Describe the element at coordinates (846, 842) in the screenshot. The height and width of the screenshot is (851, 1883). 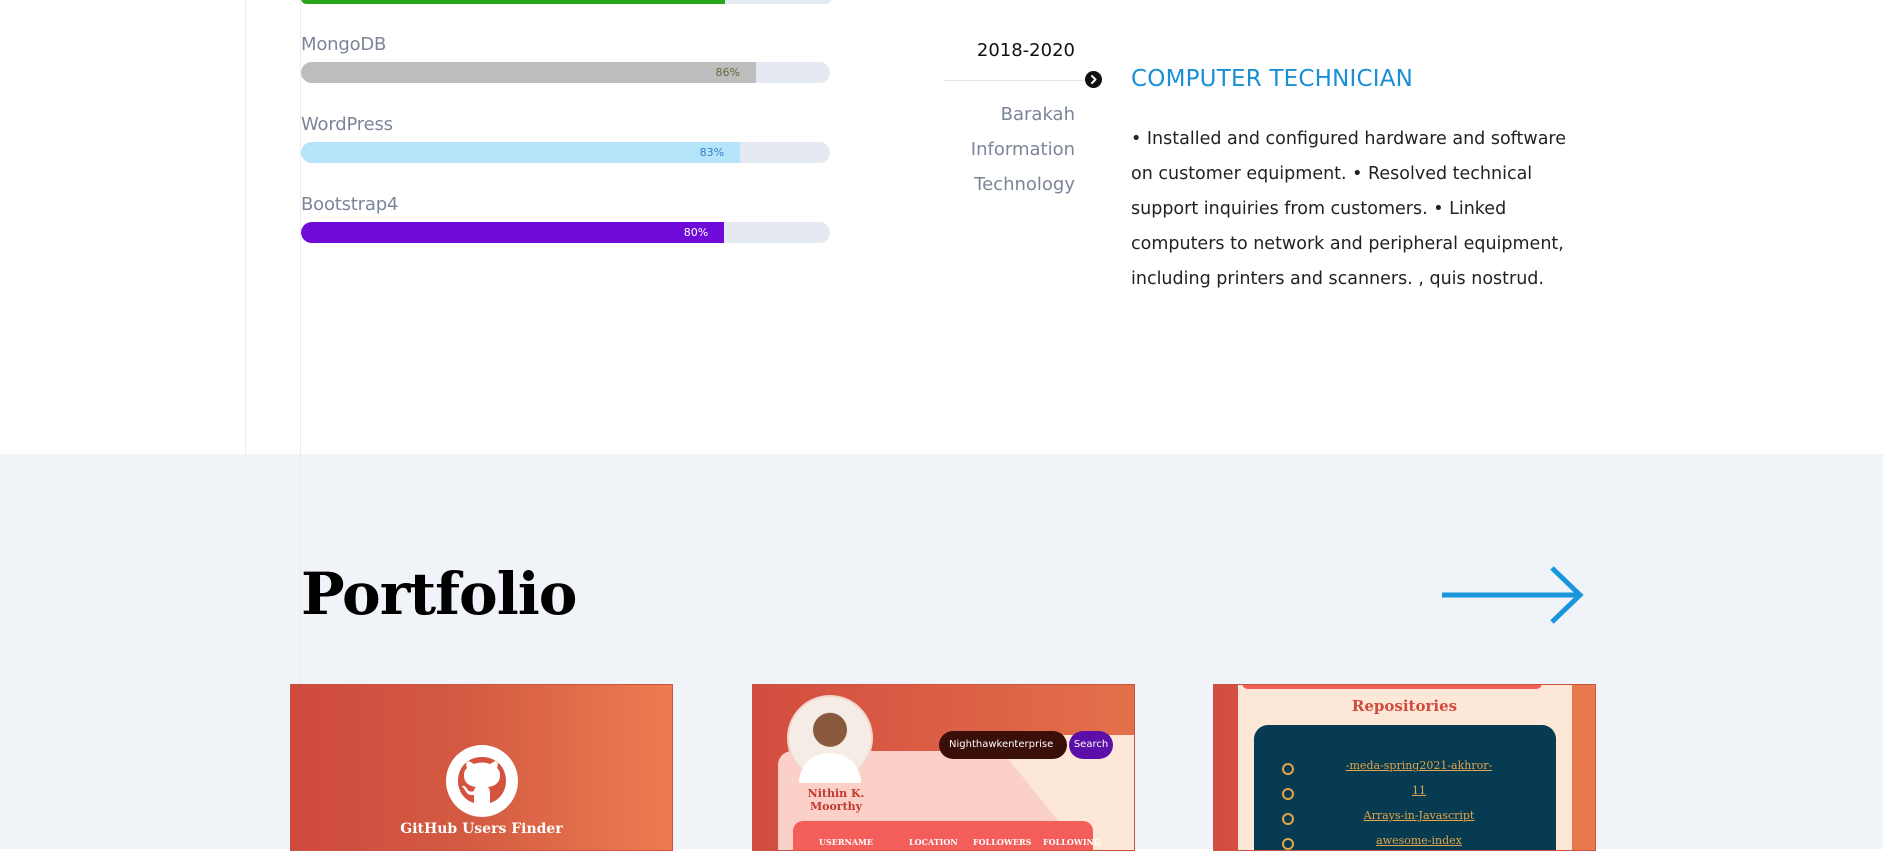
I see `column-header: USERNAME` at that location.